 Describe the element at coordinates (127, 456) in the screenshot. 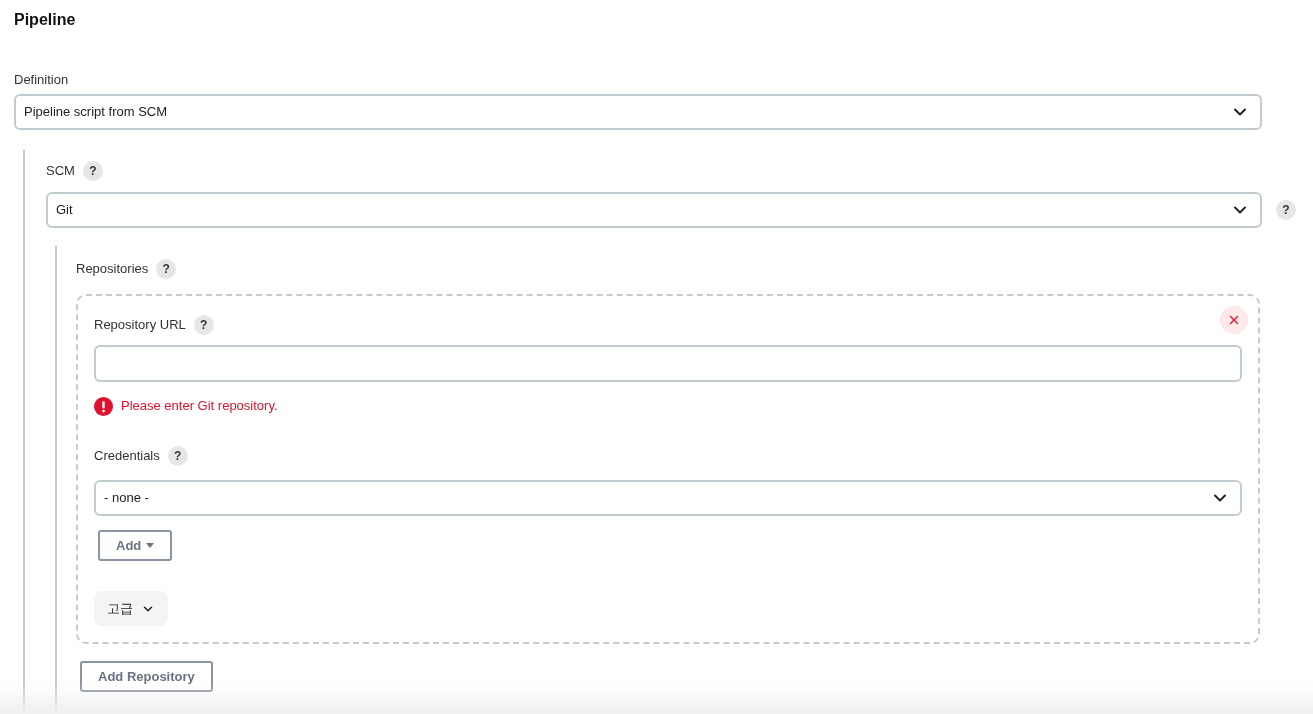

I see `field-label: Credentials` at that location.